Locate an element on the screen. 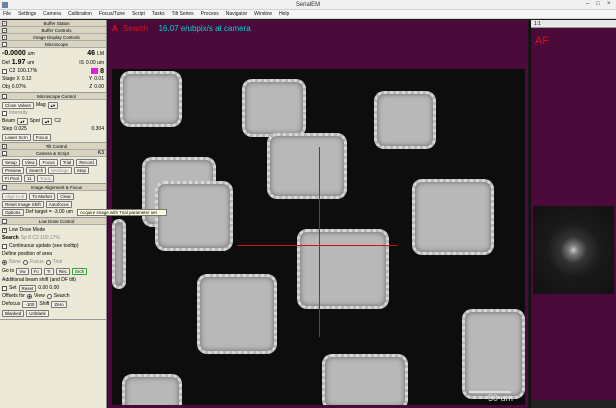 The image size is (616, 408). menu-settings: Settings is located at coordinates (27, 14).